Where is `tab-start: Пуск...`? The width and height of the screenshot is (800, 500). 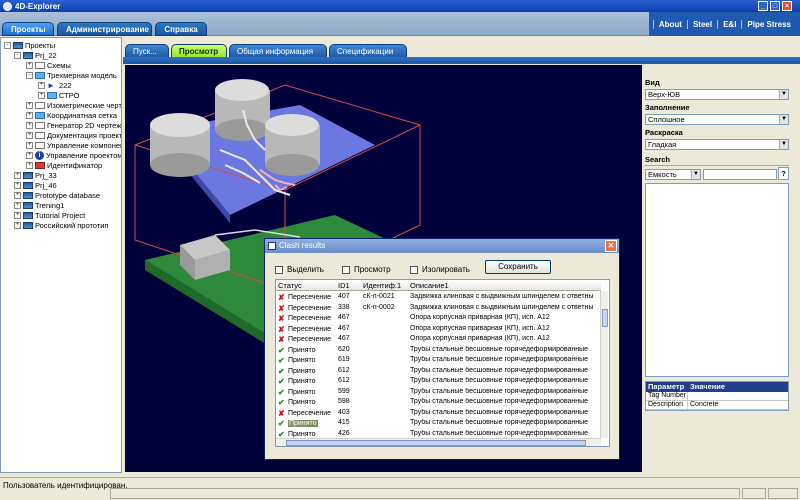
tab-start: Пуск... is located at coordinates (147, 51).